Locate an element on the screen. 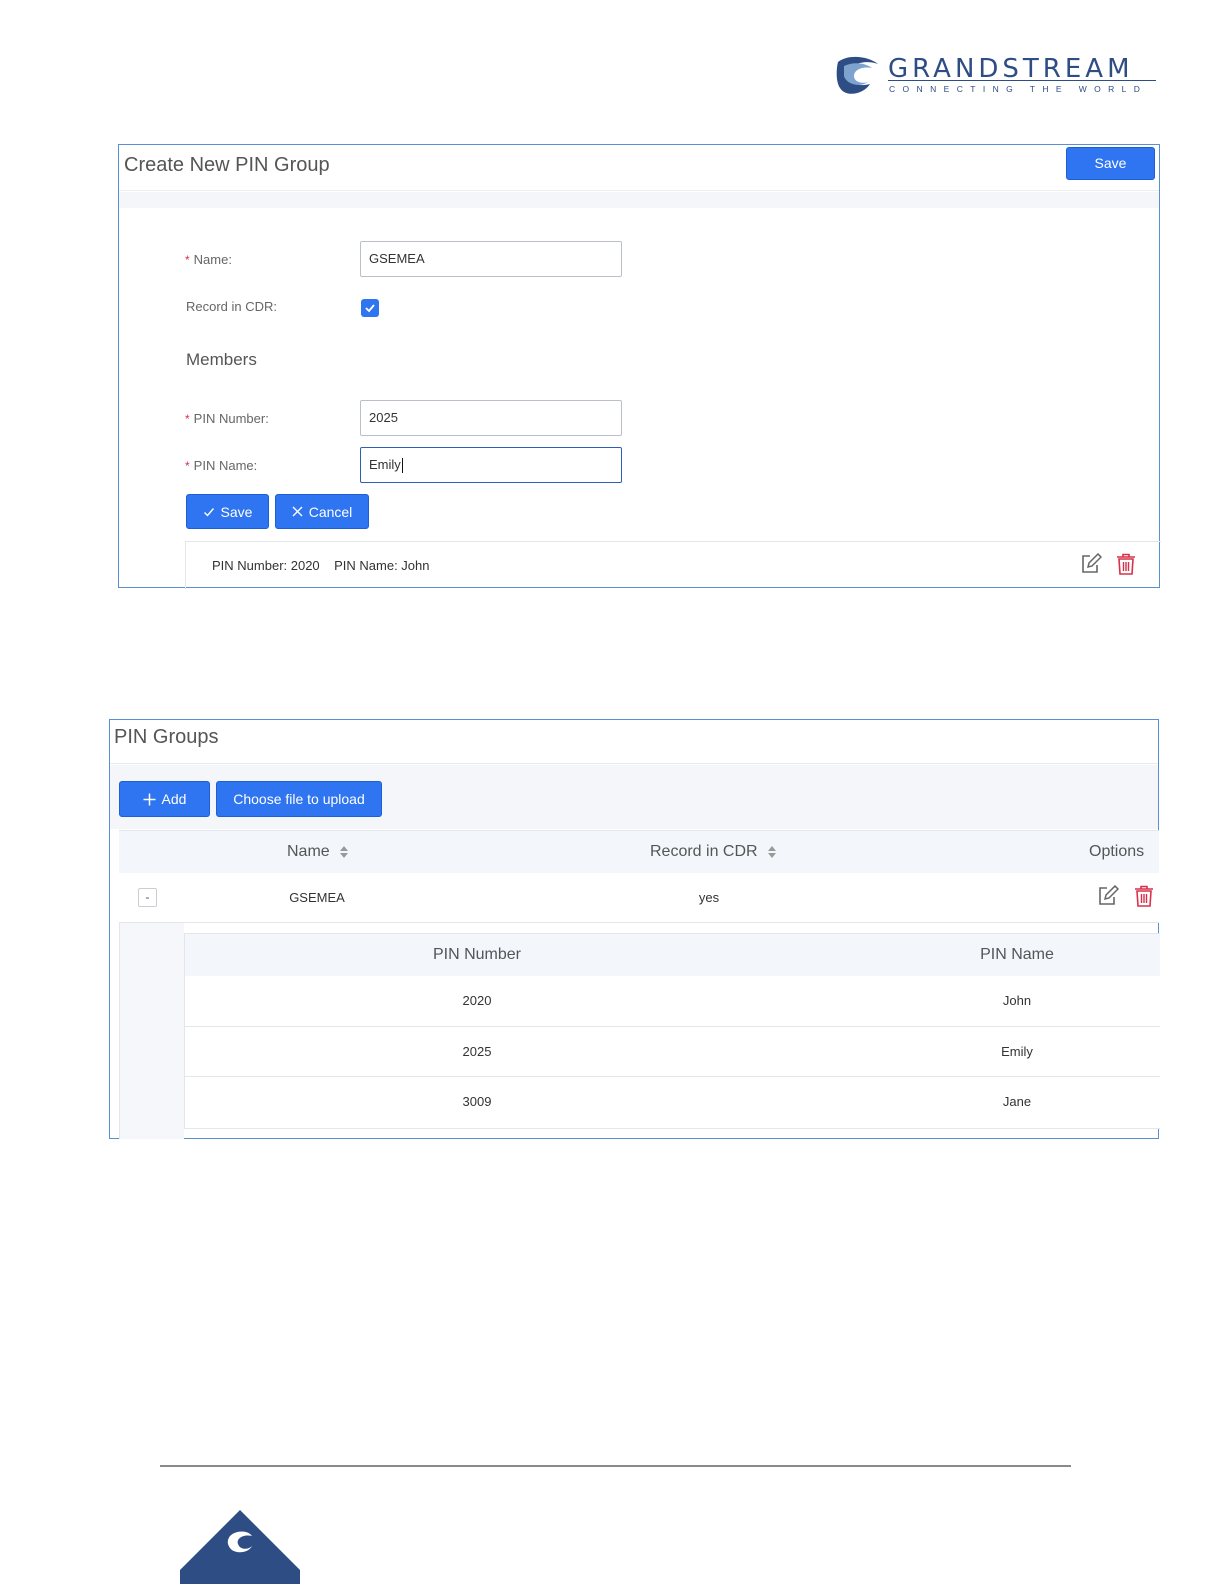 This screenshot has width=1224, height=1584. plus-icon is located at coordinates (149, 799).